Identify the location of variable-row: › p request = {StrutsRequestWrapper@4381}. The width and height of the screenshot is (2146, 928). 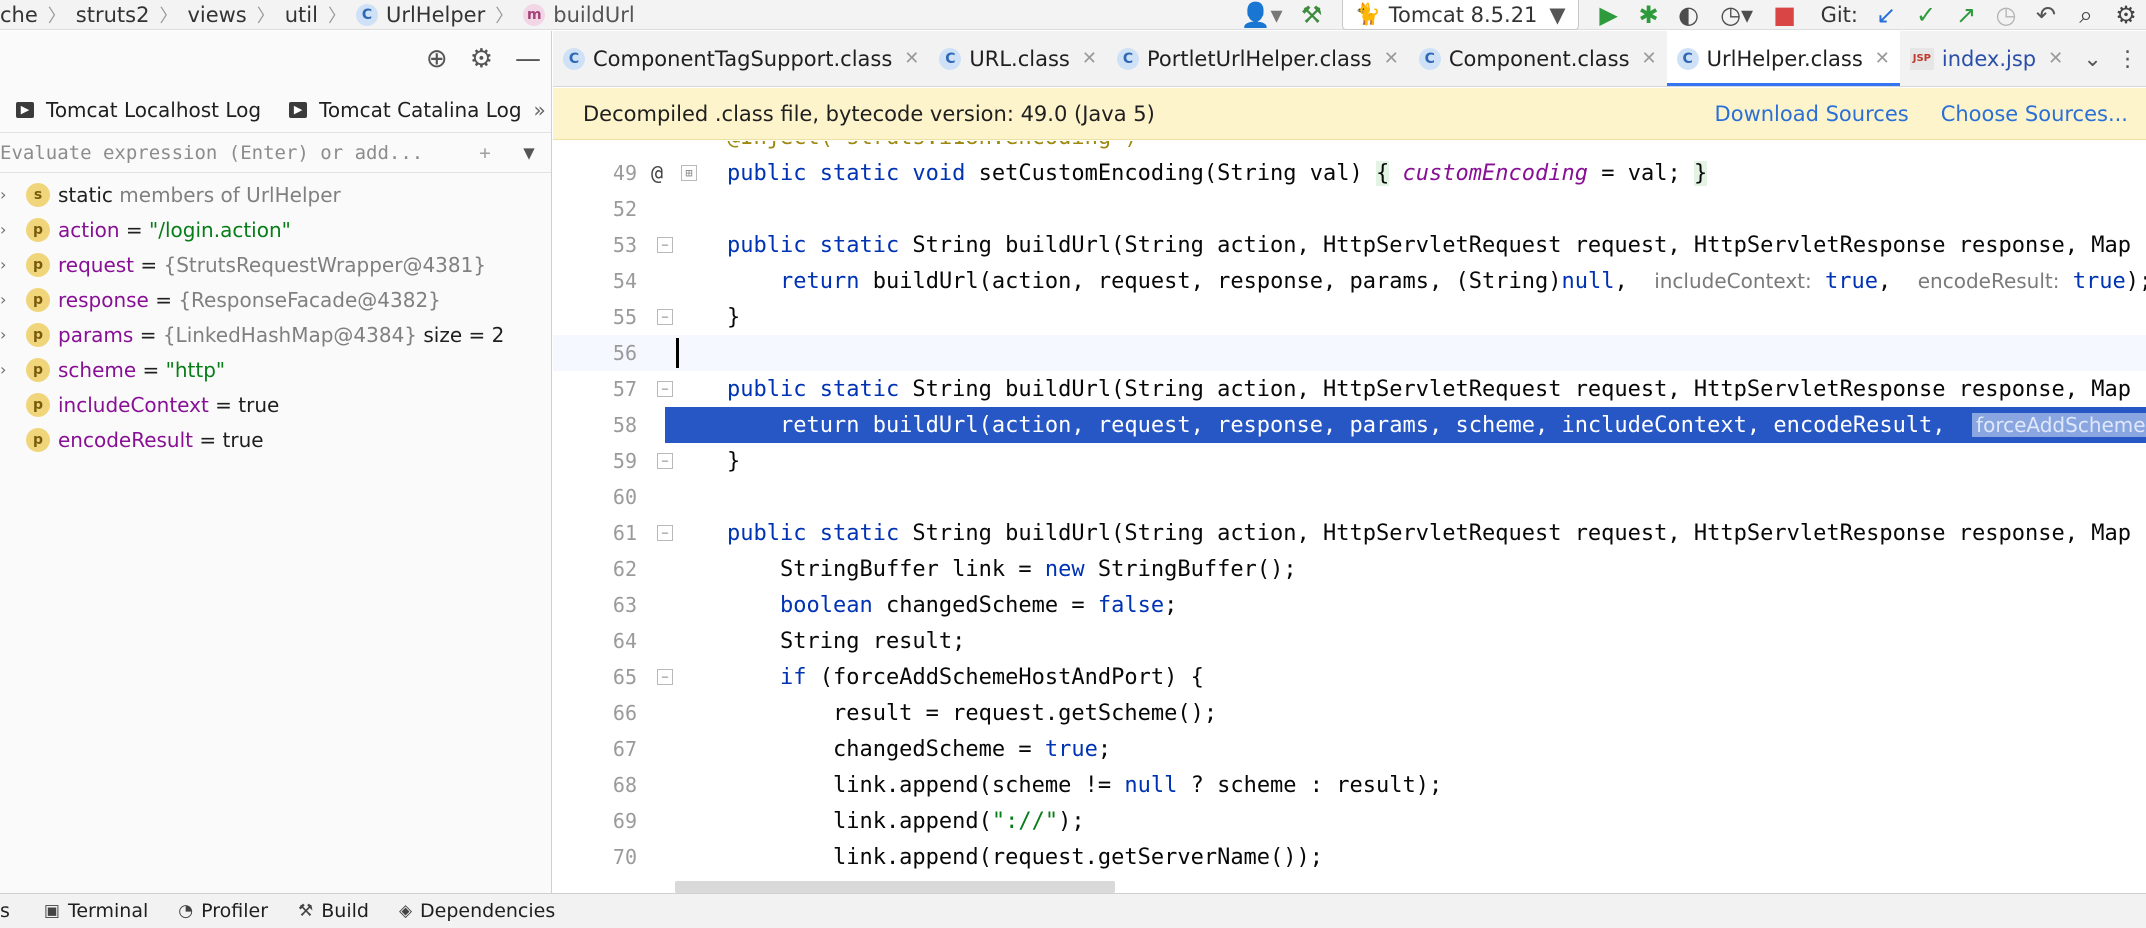
(275, 264).